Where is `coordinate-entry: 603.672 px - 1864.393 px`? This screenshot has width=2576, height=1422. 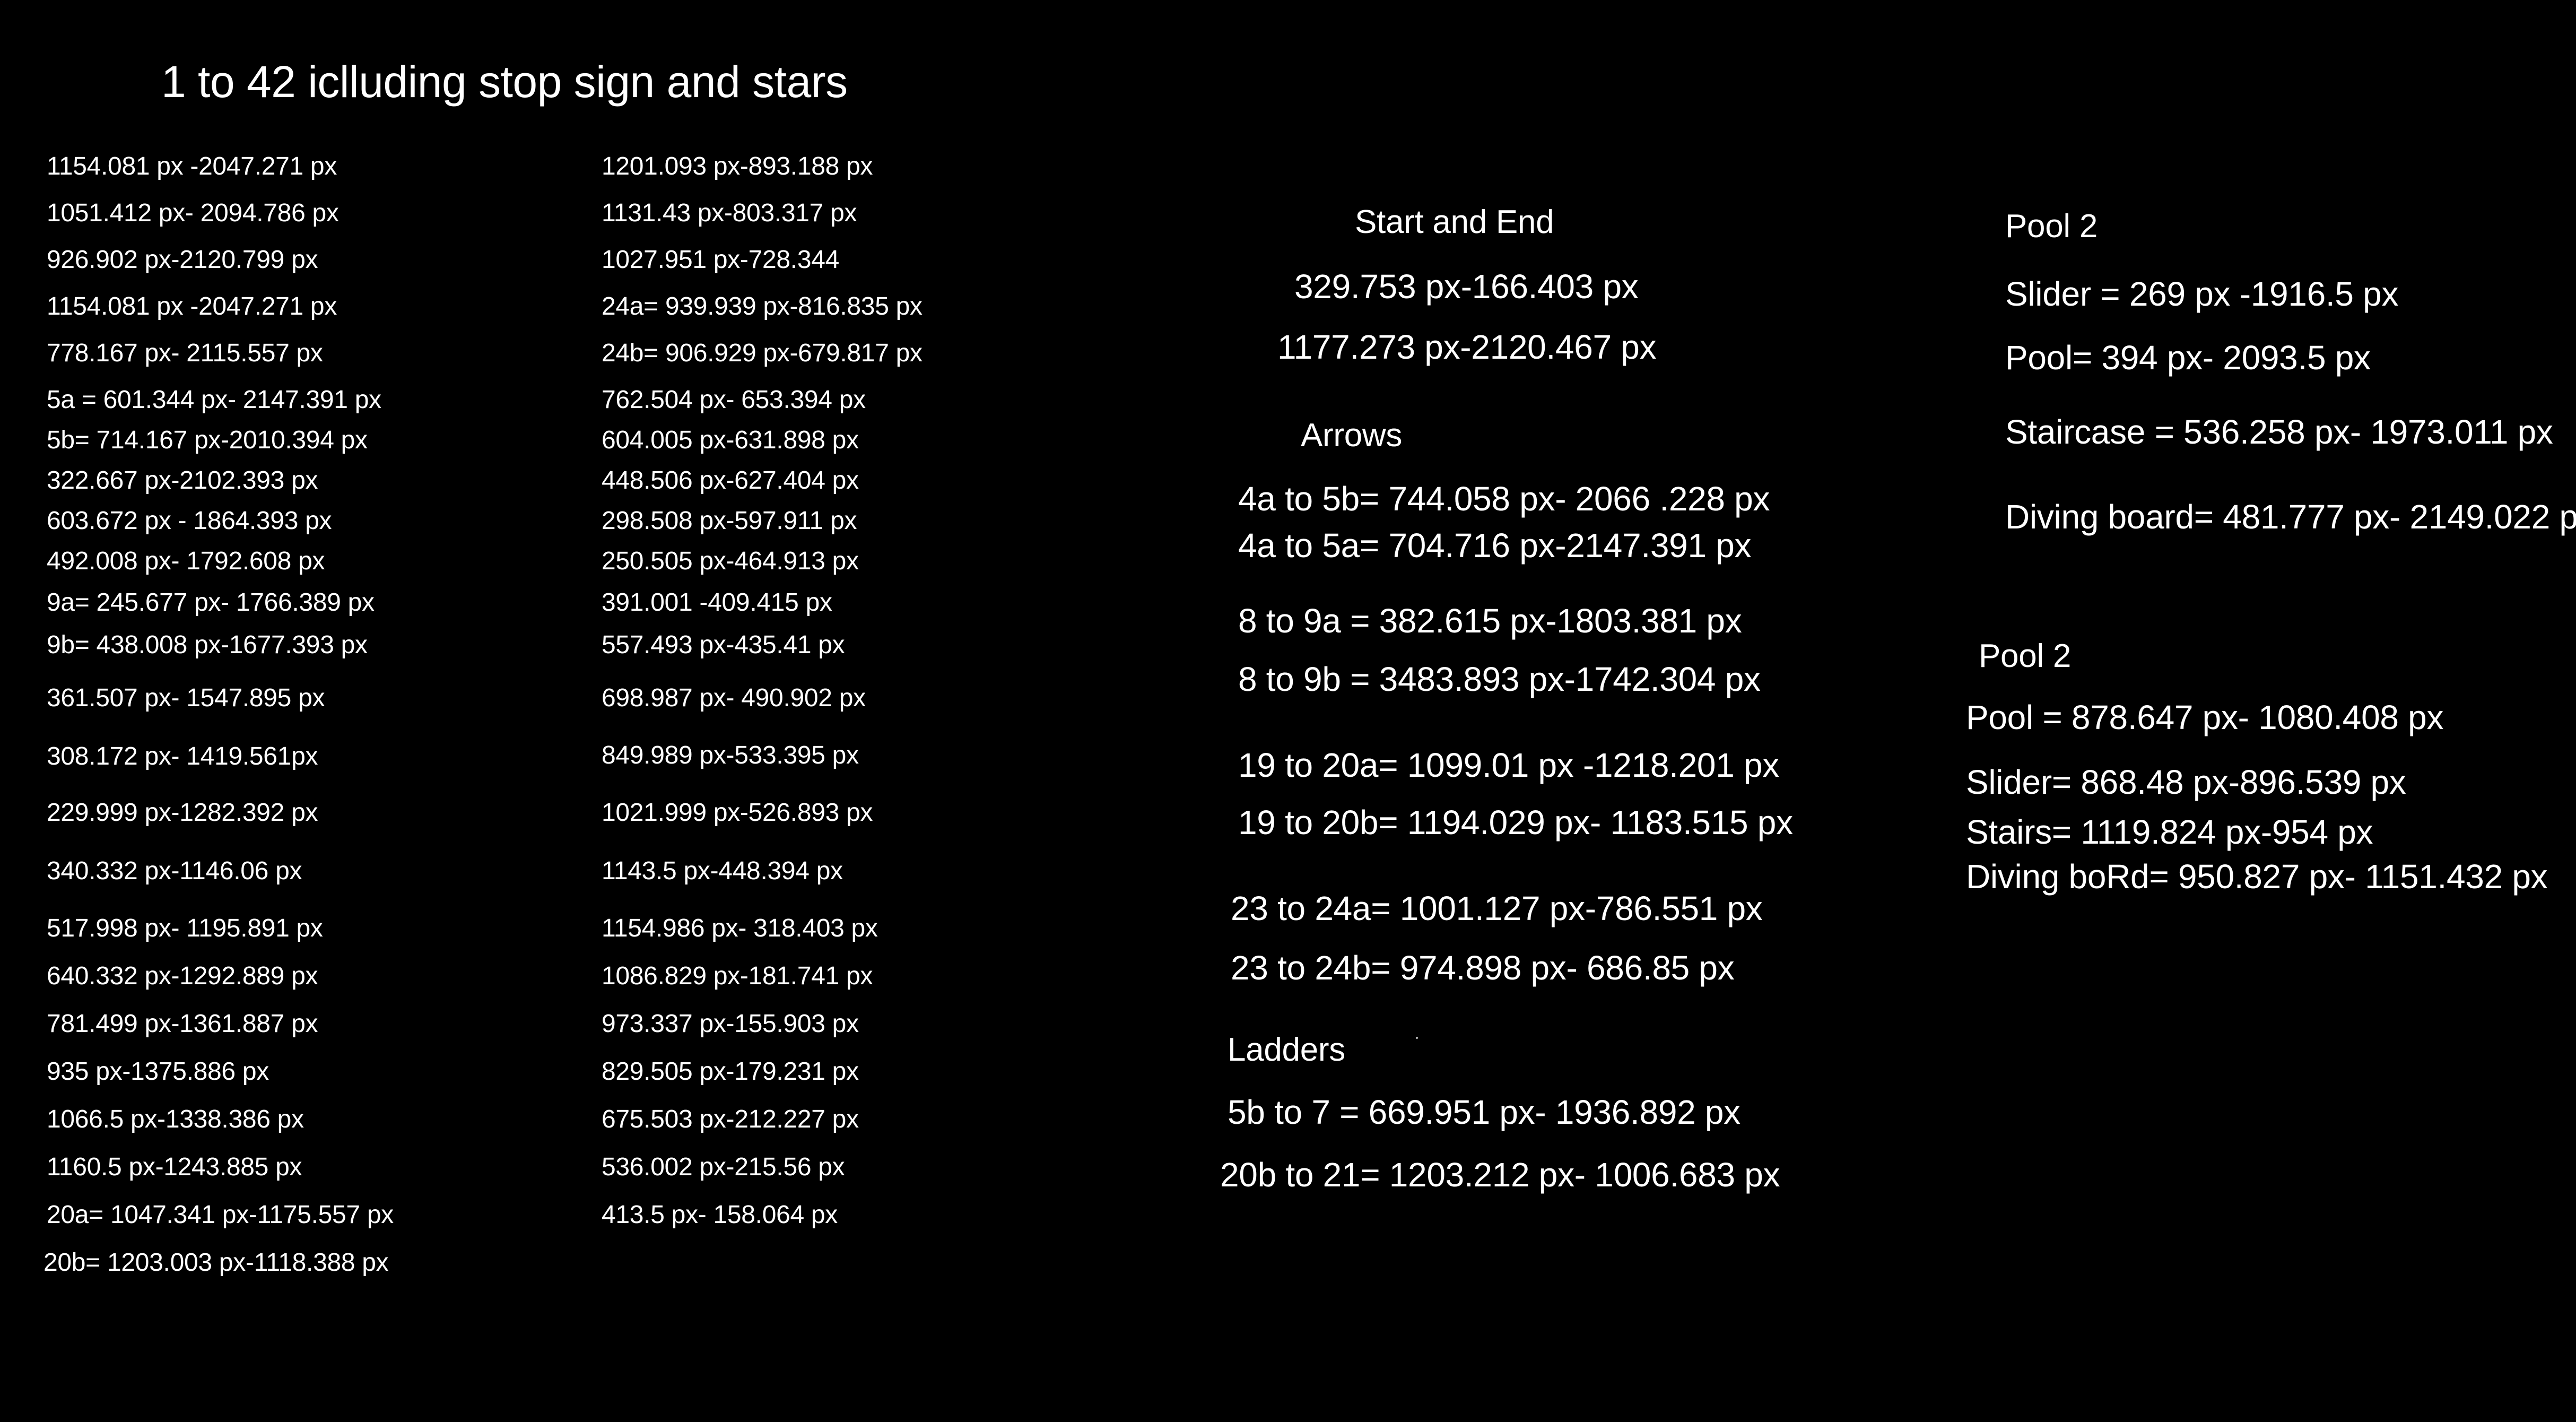
coordinate-entry: 603.672 px - 1864.393 px is located at coordinates (189, 521).